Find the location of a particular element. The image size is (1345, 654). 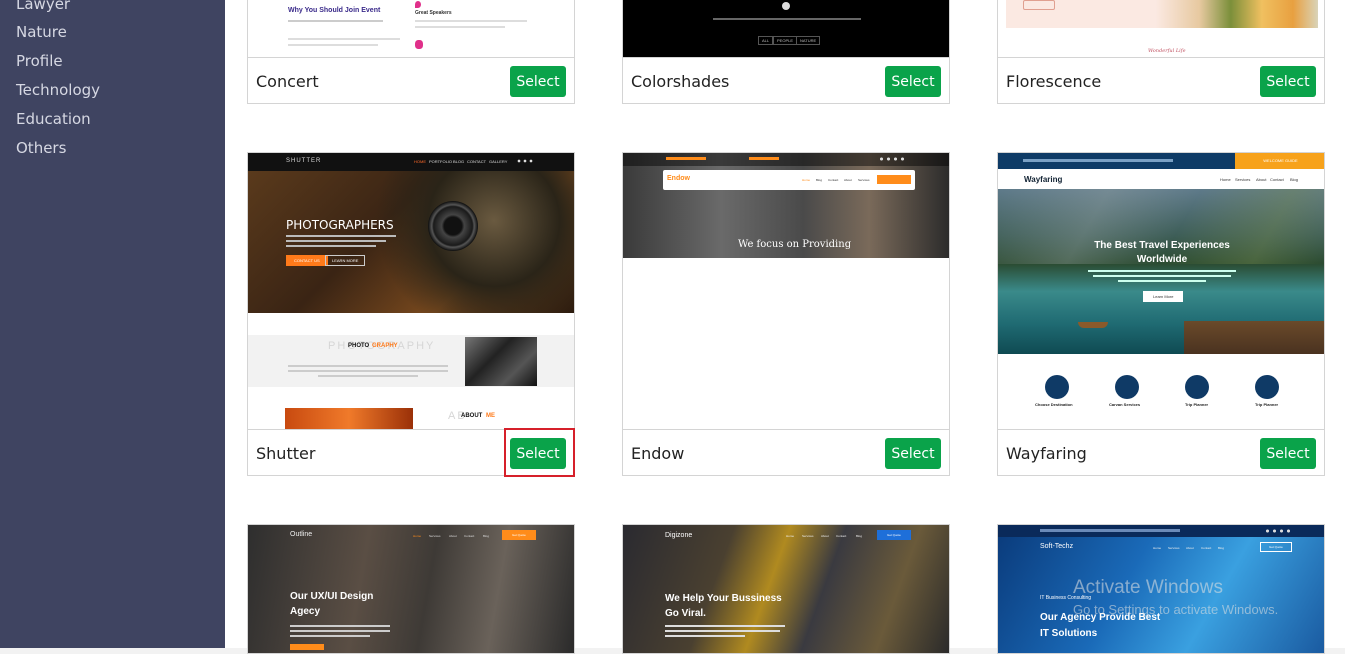

preview-nav-item: CONTACT is located at coordinates (477, 161).